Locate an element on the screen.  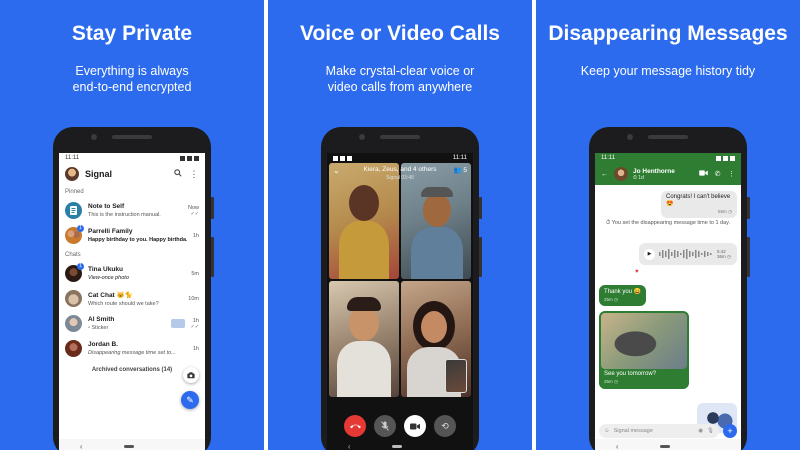
group-avatar: 1 is located at coordinates (74, 234).